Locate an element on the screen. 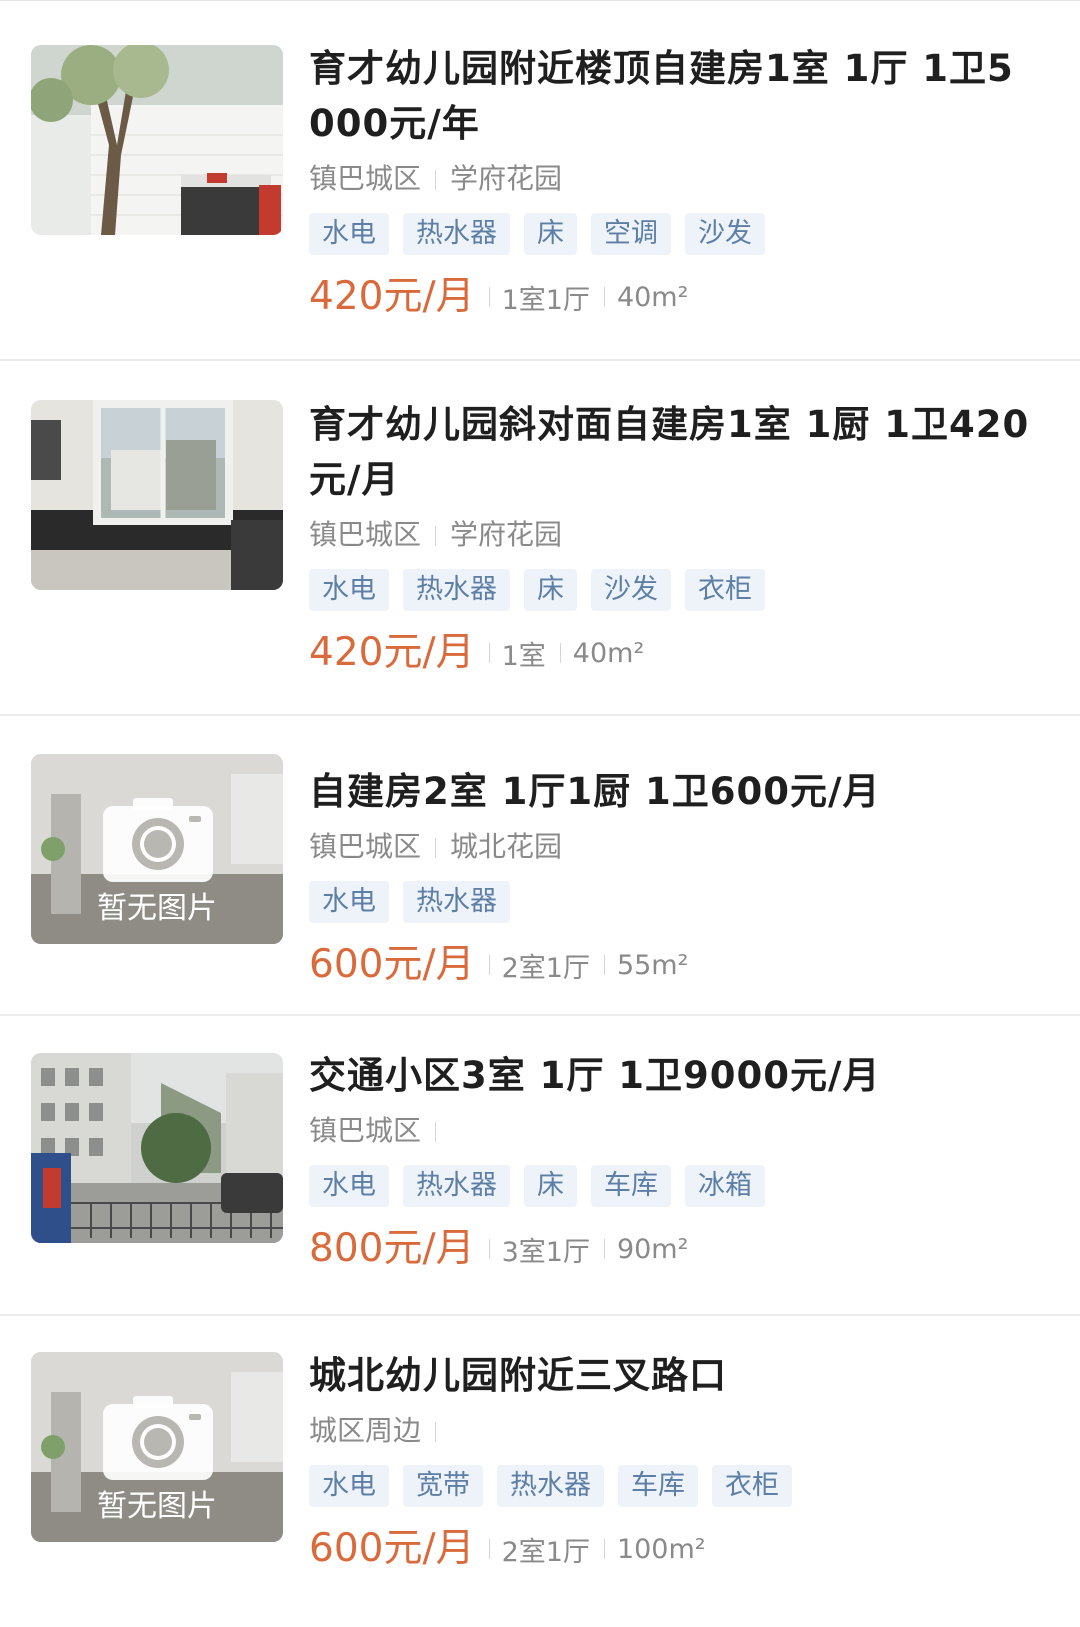 The image size is (1080, 1627). building-photo is located at coordinates (157, 140).